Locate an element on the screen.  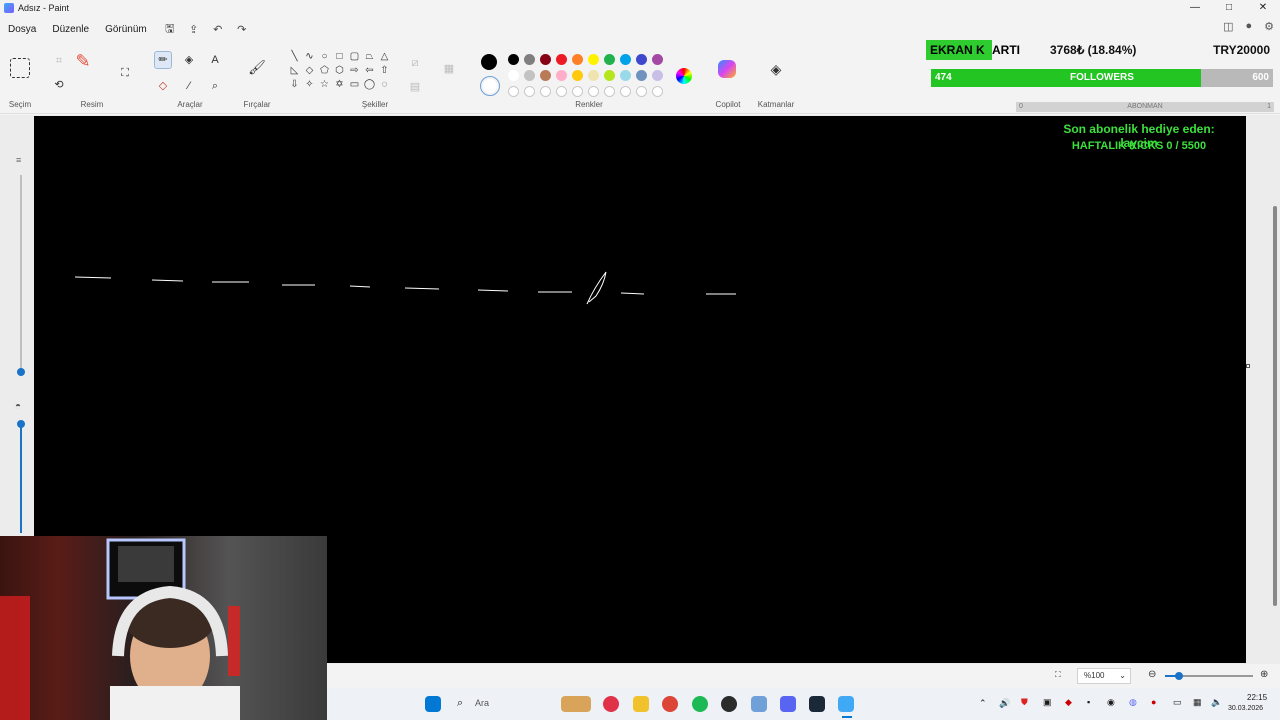
right-arrow-shape-icon: ⇨ is located at coordinates (354, 70).